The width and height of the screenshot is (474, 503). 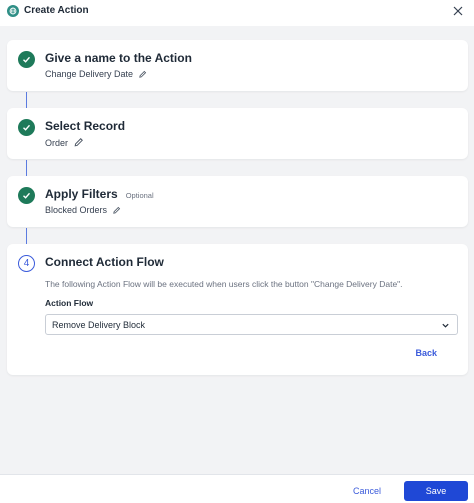 I want to click on step-title-text: Apply Filters, so click(x=81, y=194).